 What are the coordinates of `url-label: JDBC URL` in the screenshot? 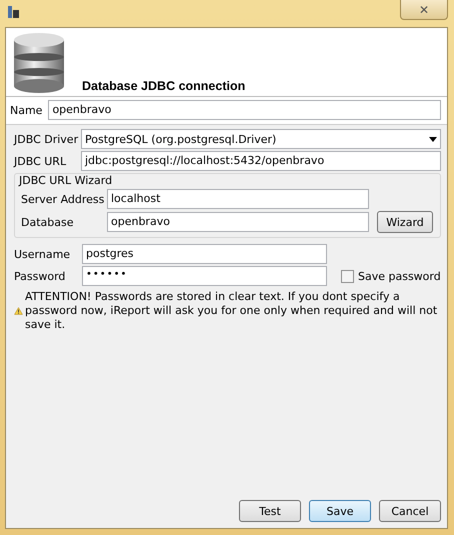 It's located at (41, 161).